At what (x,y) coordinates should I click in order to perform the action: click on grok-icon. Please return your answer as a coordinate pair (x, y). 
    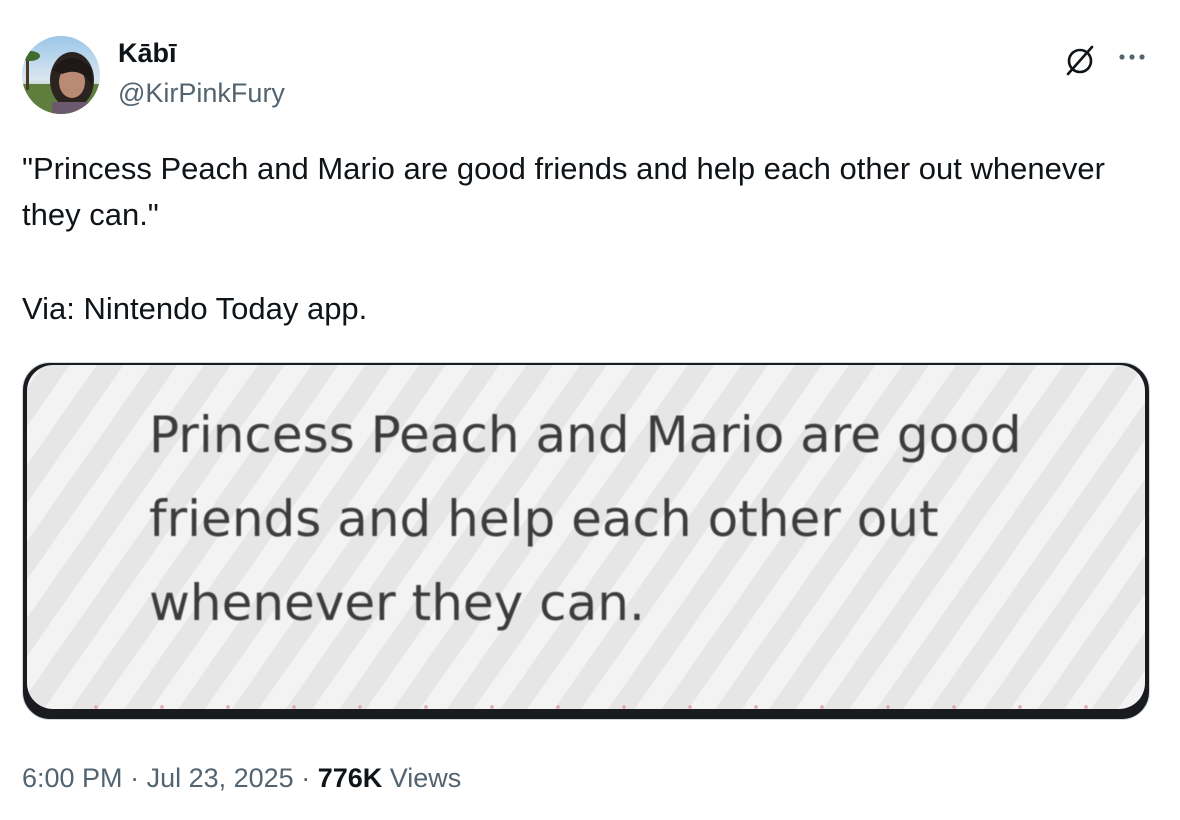
    Looking at the image, I should click on (1080, 60).